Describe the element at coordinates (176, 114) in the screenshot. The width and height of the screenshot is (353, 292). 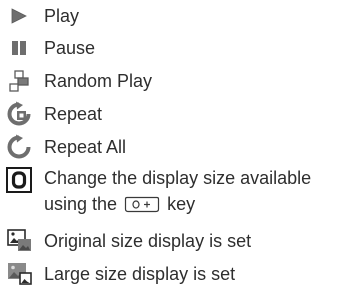
I see `legend-item-repeat: Repeat` at that location.